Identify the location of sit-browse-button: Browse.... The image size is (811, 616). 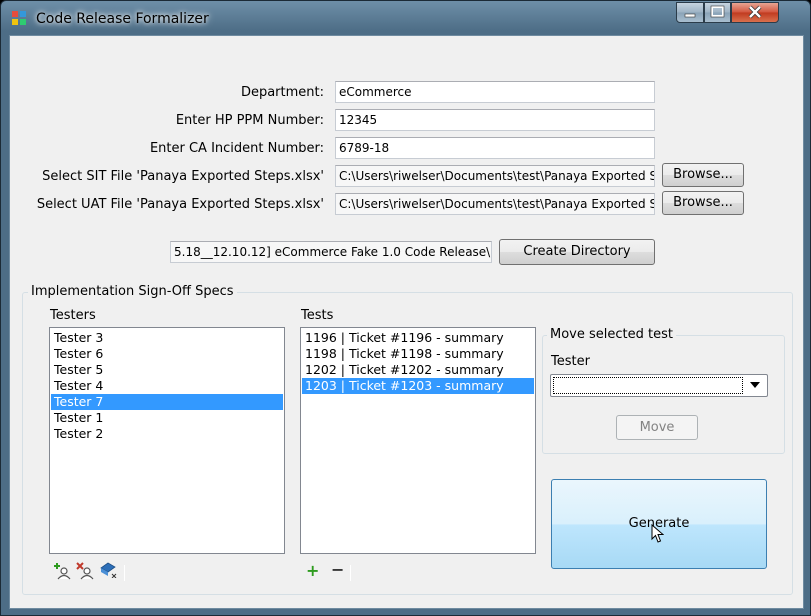
(703, 175).